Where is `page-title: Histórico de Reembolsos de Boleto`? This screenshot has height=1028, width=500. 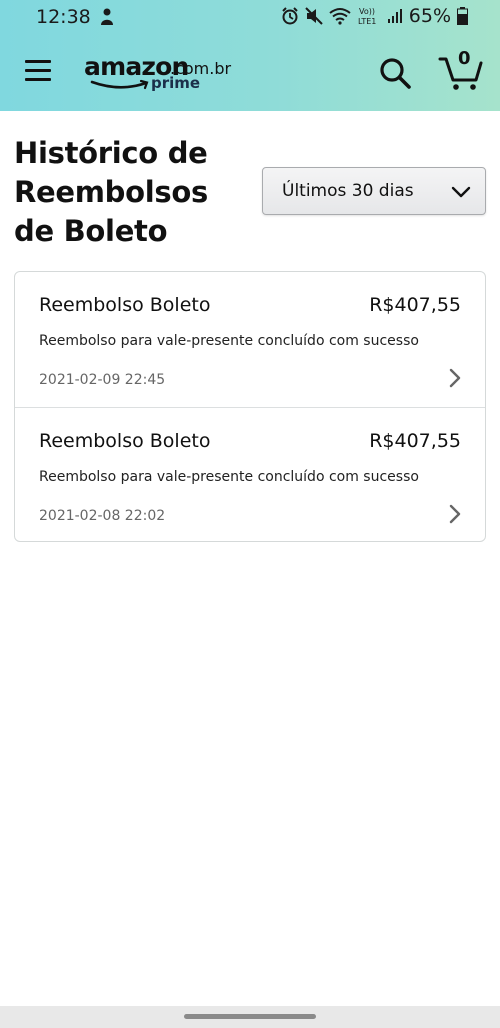 page-title: Histórico de Reembolsos de Boleto is located at coordinates (111, 192).